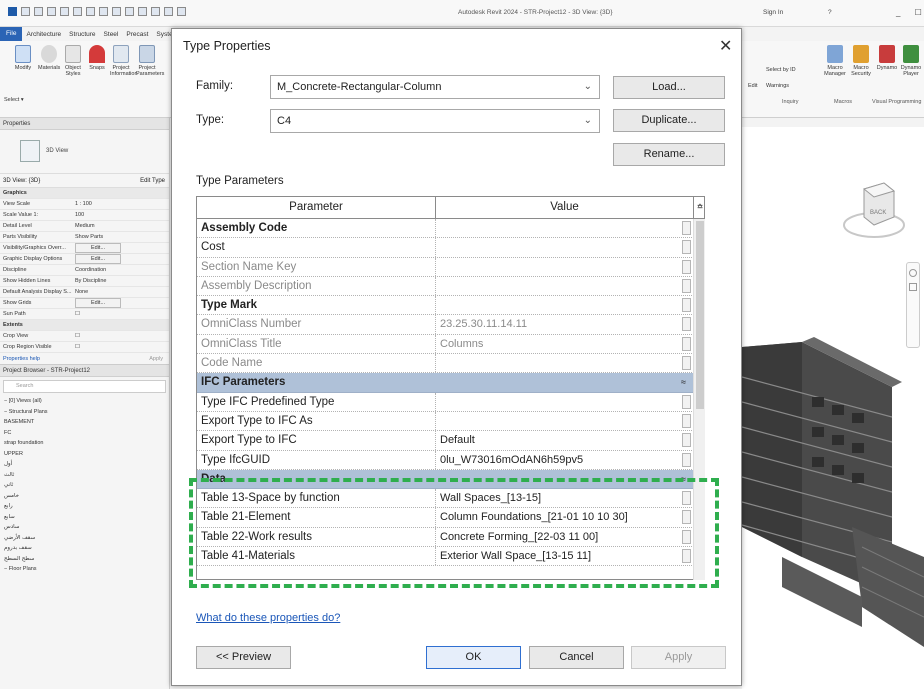  I want to click on navigation-bar, so click(913, 305).